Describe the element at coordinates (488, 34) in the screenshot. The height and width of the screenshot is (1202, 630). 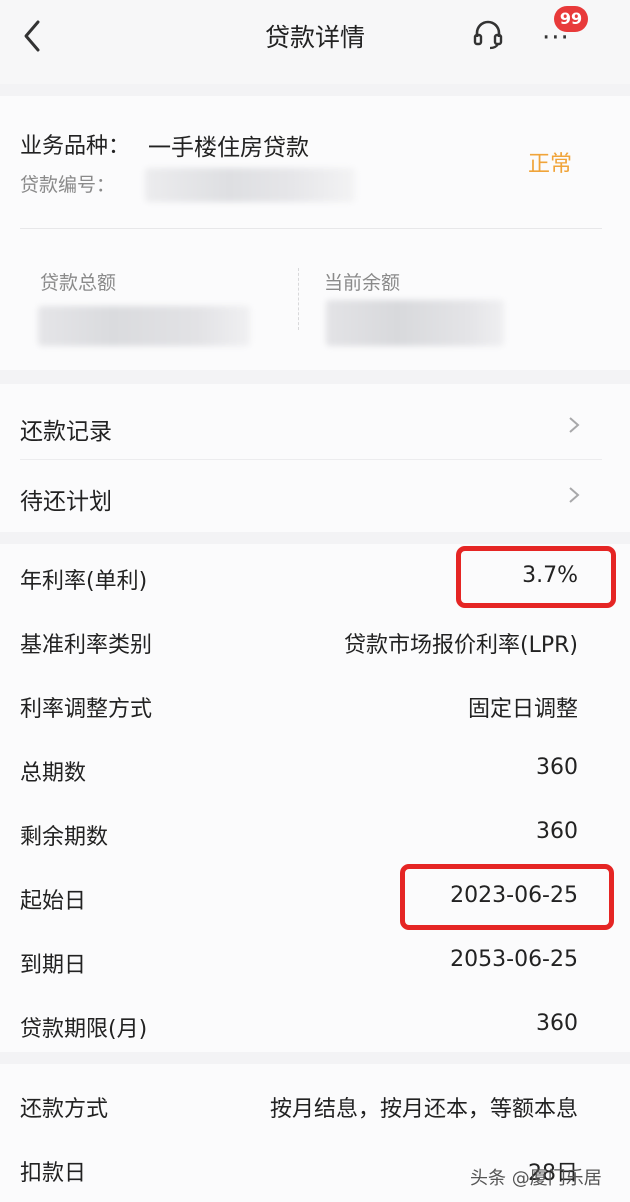
I see `headset-icon` at that location.